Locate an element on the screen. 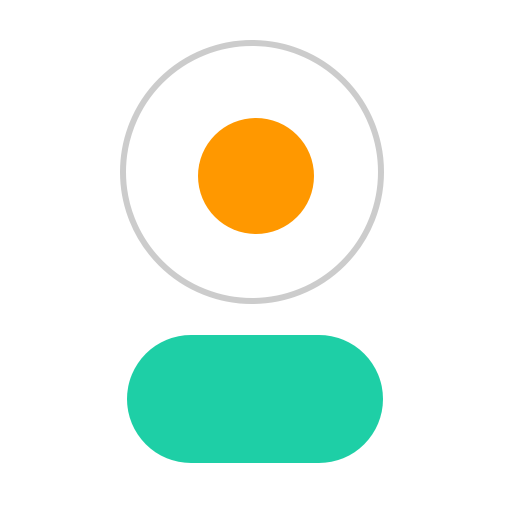  orange-dot-icon is located at coordinates (256, 176).